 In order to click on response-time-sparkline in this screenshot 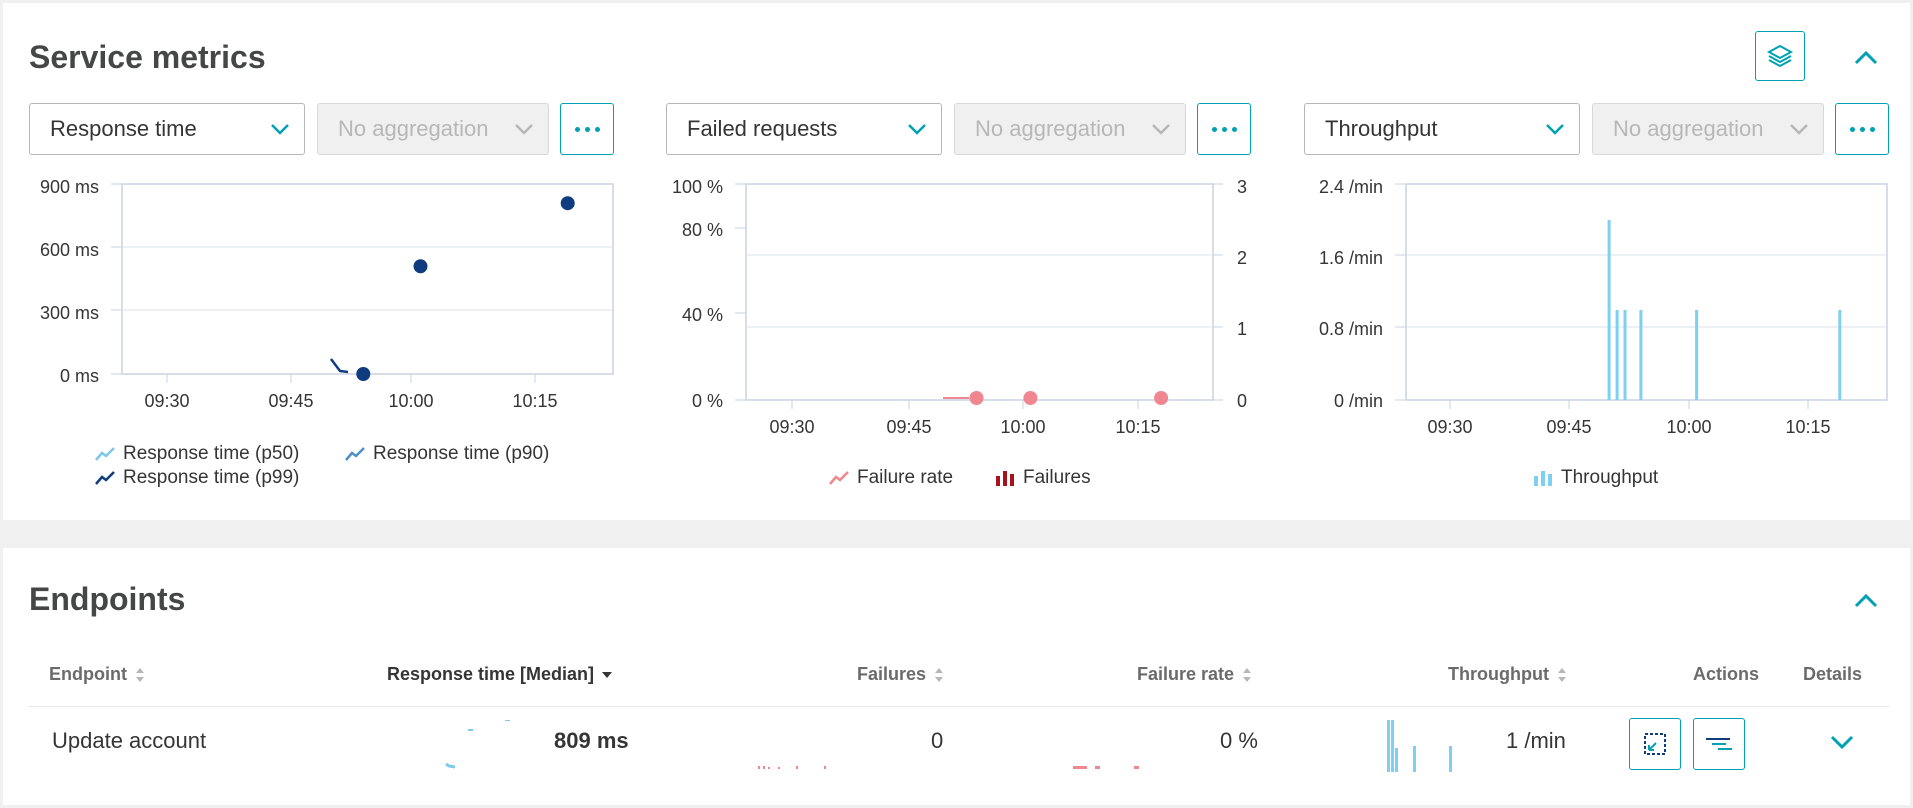, I will do `click(477, 744)`.